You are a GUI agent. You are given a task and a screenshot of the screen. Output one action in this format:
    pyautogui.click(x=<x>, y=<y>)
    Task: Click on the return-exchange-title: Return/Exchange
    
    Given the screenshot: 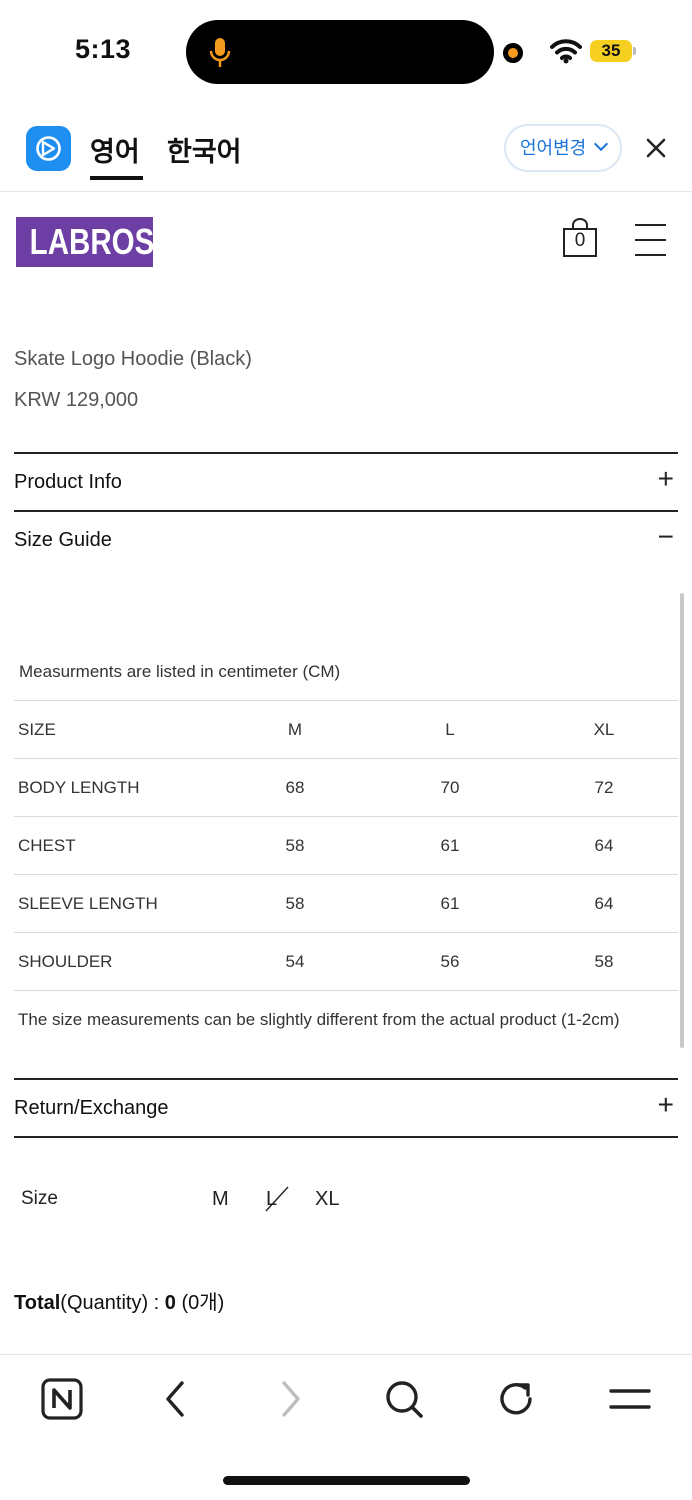 What is the action you would take?
    pyautogui.click(x=91, y=1108)
    